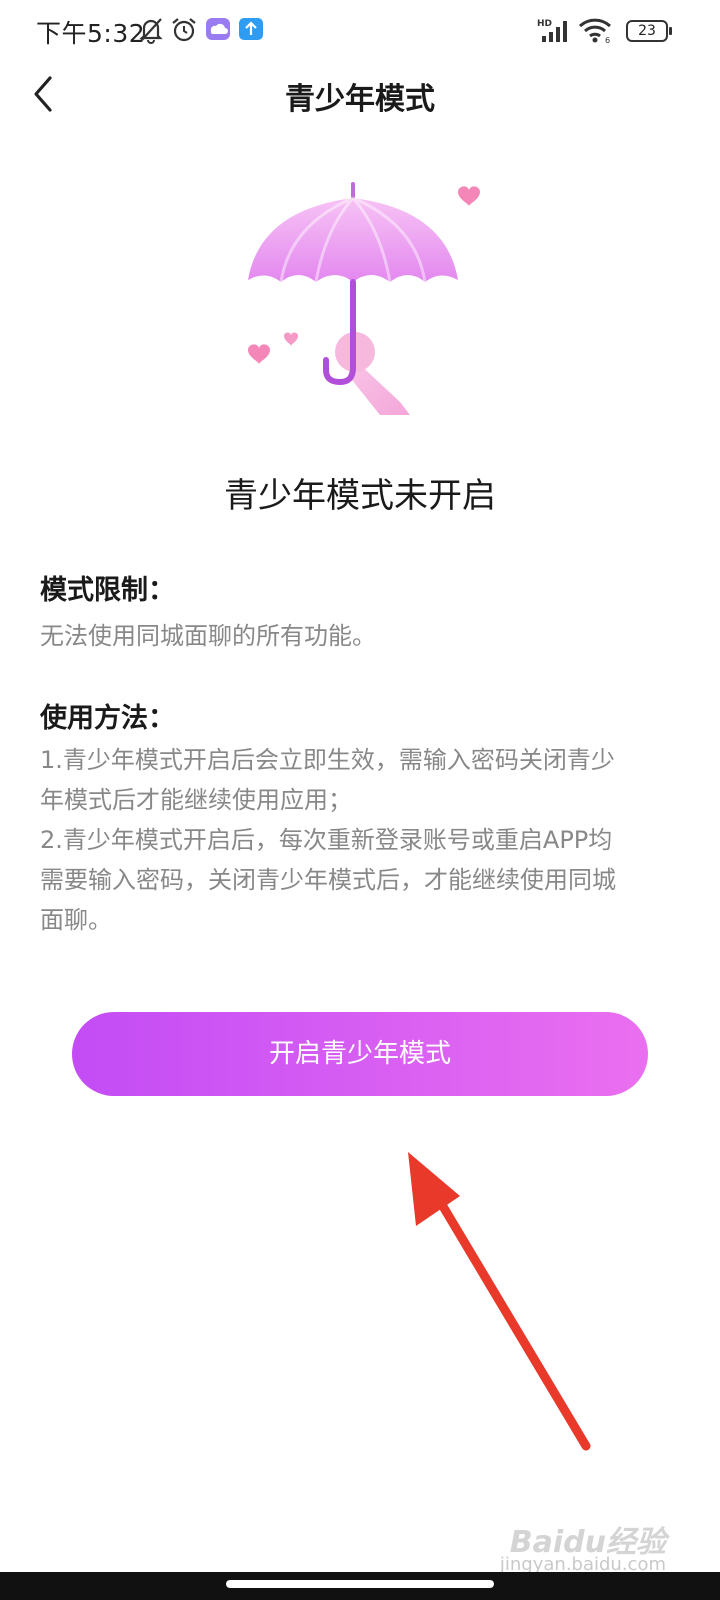 Image resolution: width=720 pixels, height=1600 pixels. I want to click on watermark-brand: Baidu经验, so click(587, 1542).